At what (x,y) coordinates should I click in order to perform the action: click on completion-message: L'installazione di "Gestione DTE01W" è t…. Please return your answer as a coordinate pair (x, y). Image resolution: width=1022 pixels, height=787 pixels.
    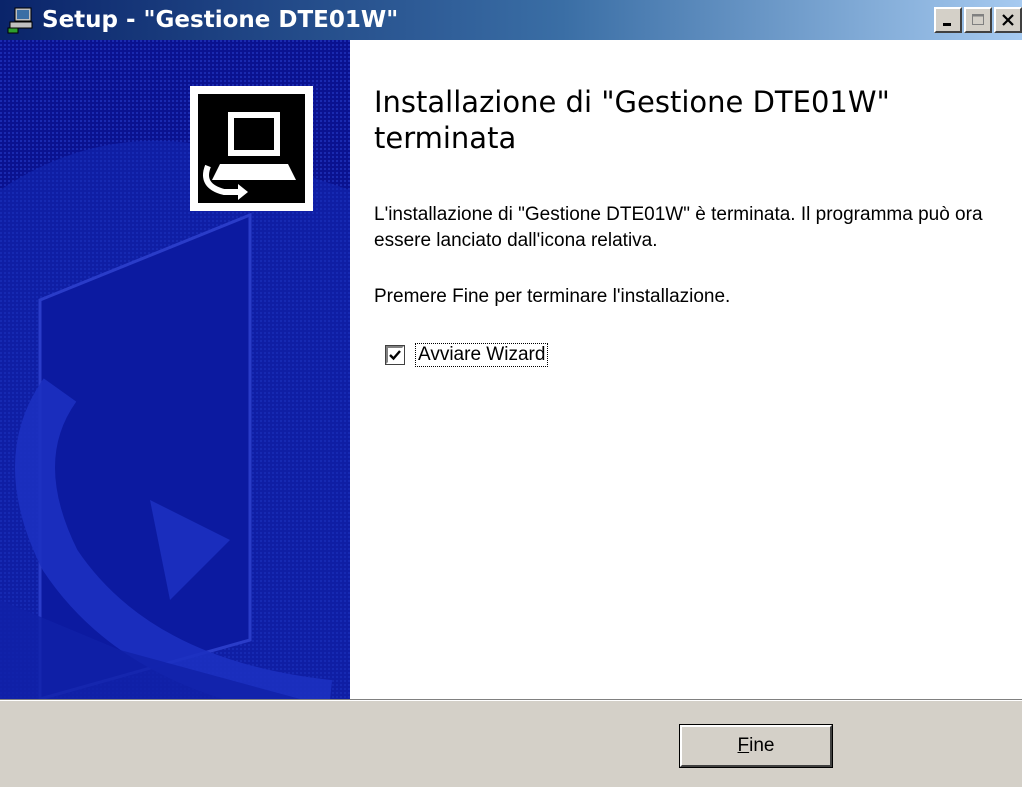
    Looking at the image, I should click on (678, 227).